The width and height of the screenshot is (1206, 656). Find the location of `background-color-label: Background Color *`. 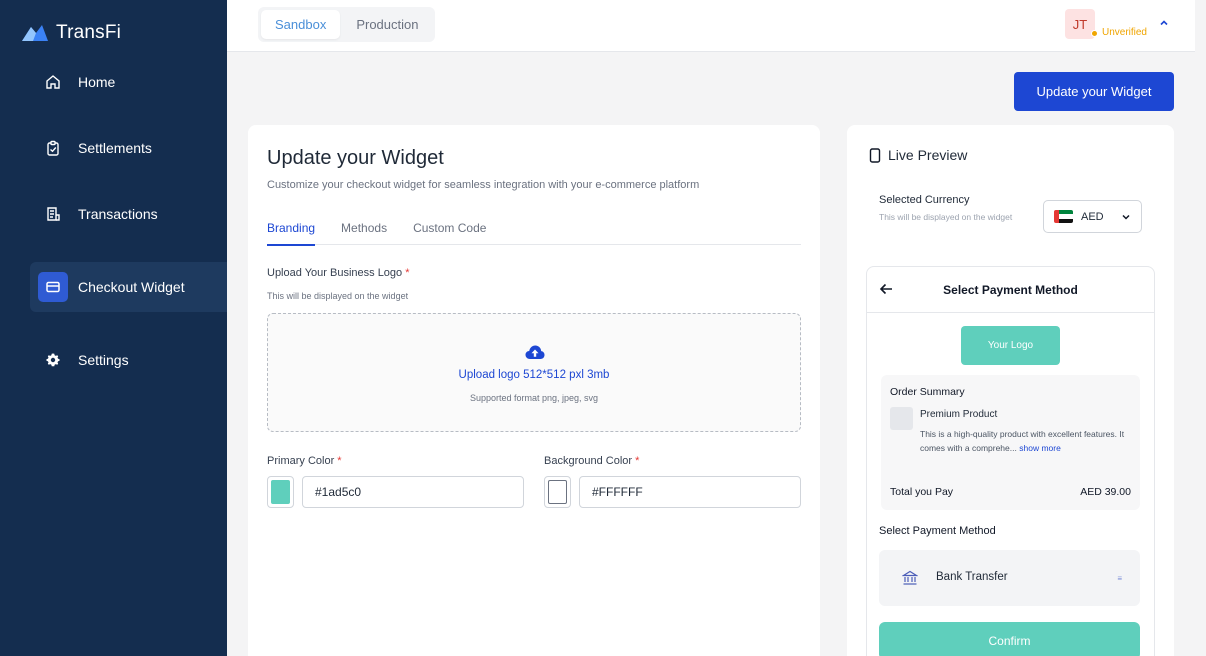

background-color-label: Background Color * is located at coordinates (591, 461).